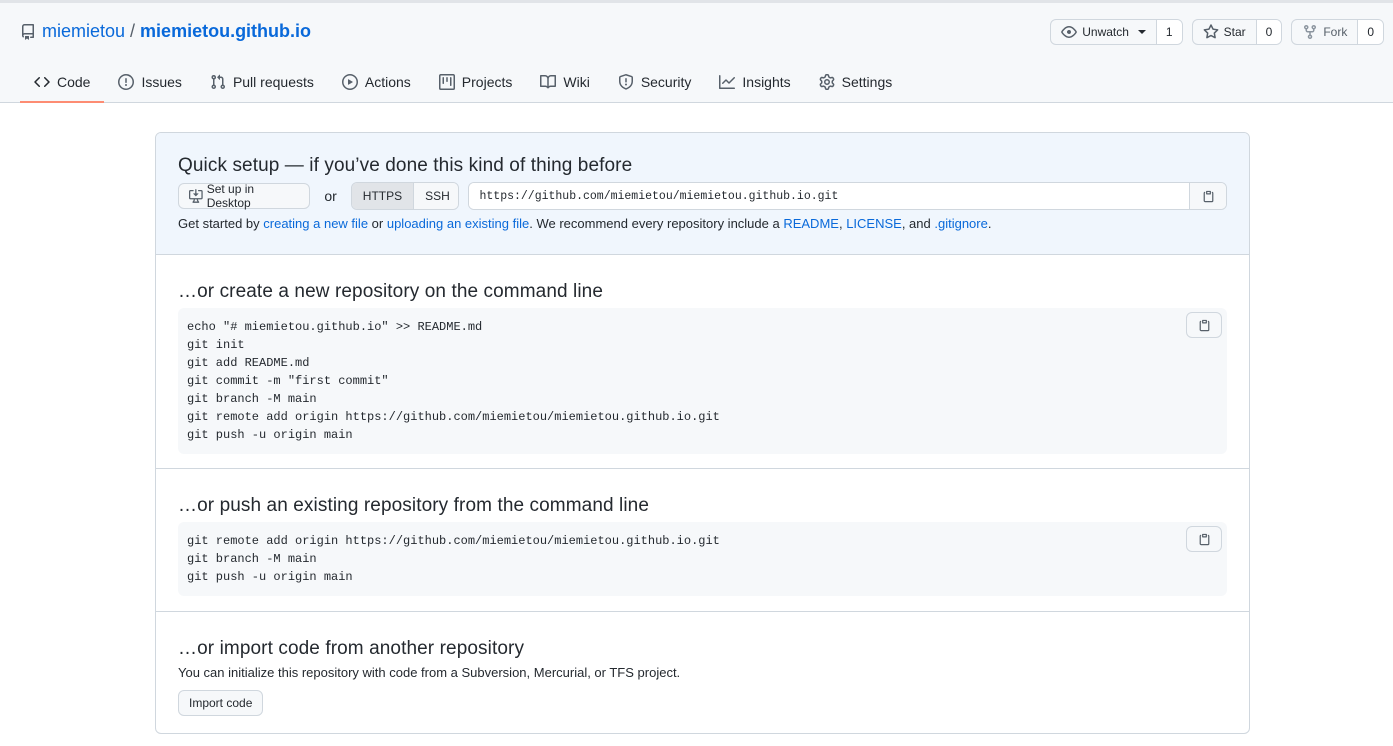 The height and width of the screenshot is (746, 1393). What do you see at coordinates (1169, 32) in the screenshot?
I see `watch-count: 1` at bounding box center [1169, 32].